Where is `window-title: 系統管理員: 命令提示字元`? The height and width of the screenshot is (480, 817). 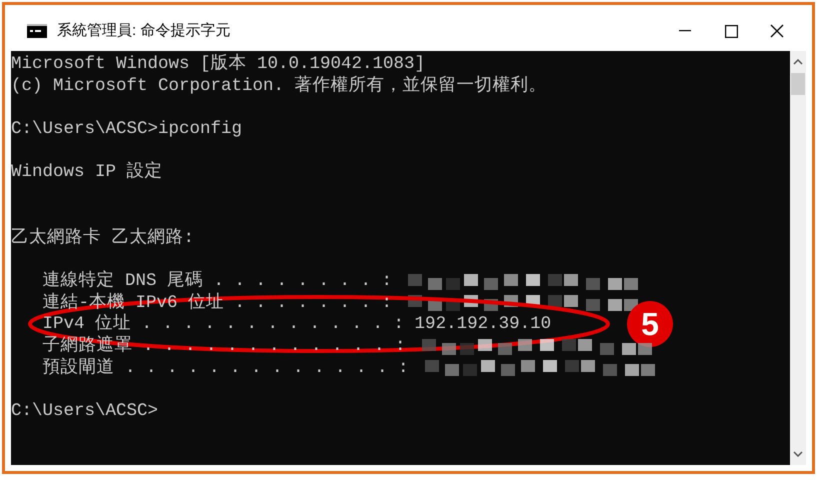
window-title: 系統管理員: 命令提示字元 is located at coordinates (143, 30).